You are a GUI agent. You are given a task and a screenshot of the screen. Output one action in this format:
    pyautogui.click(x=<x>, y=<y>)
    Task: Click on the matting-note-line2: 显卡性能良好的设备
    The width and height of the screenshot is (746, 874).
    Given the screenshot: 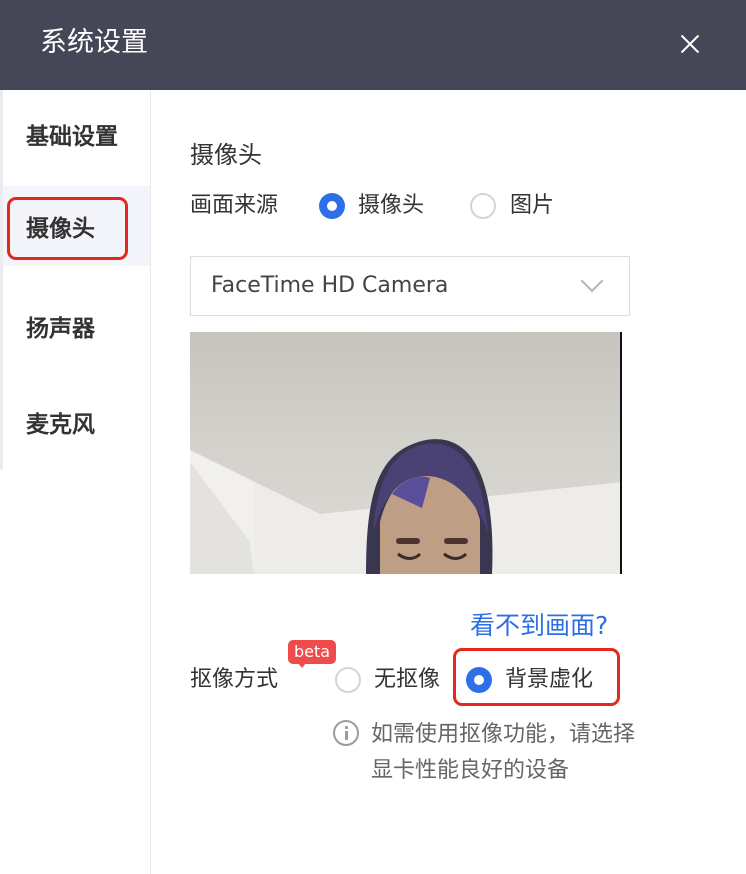 What is the action you would take?
    pyautogui.click(x=470, y=770)
    